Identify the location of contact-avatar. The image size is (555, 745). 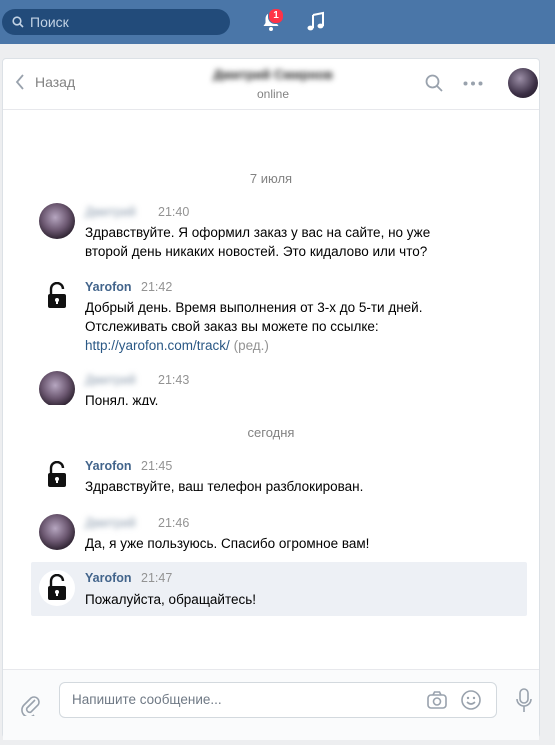
(523, 83).